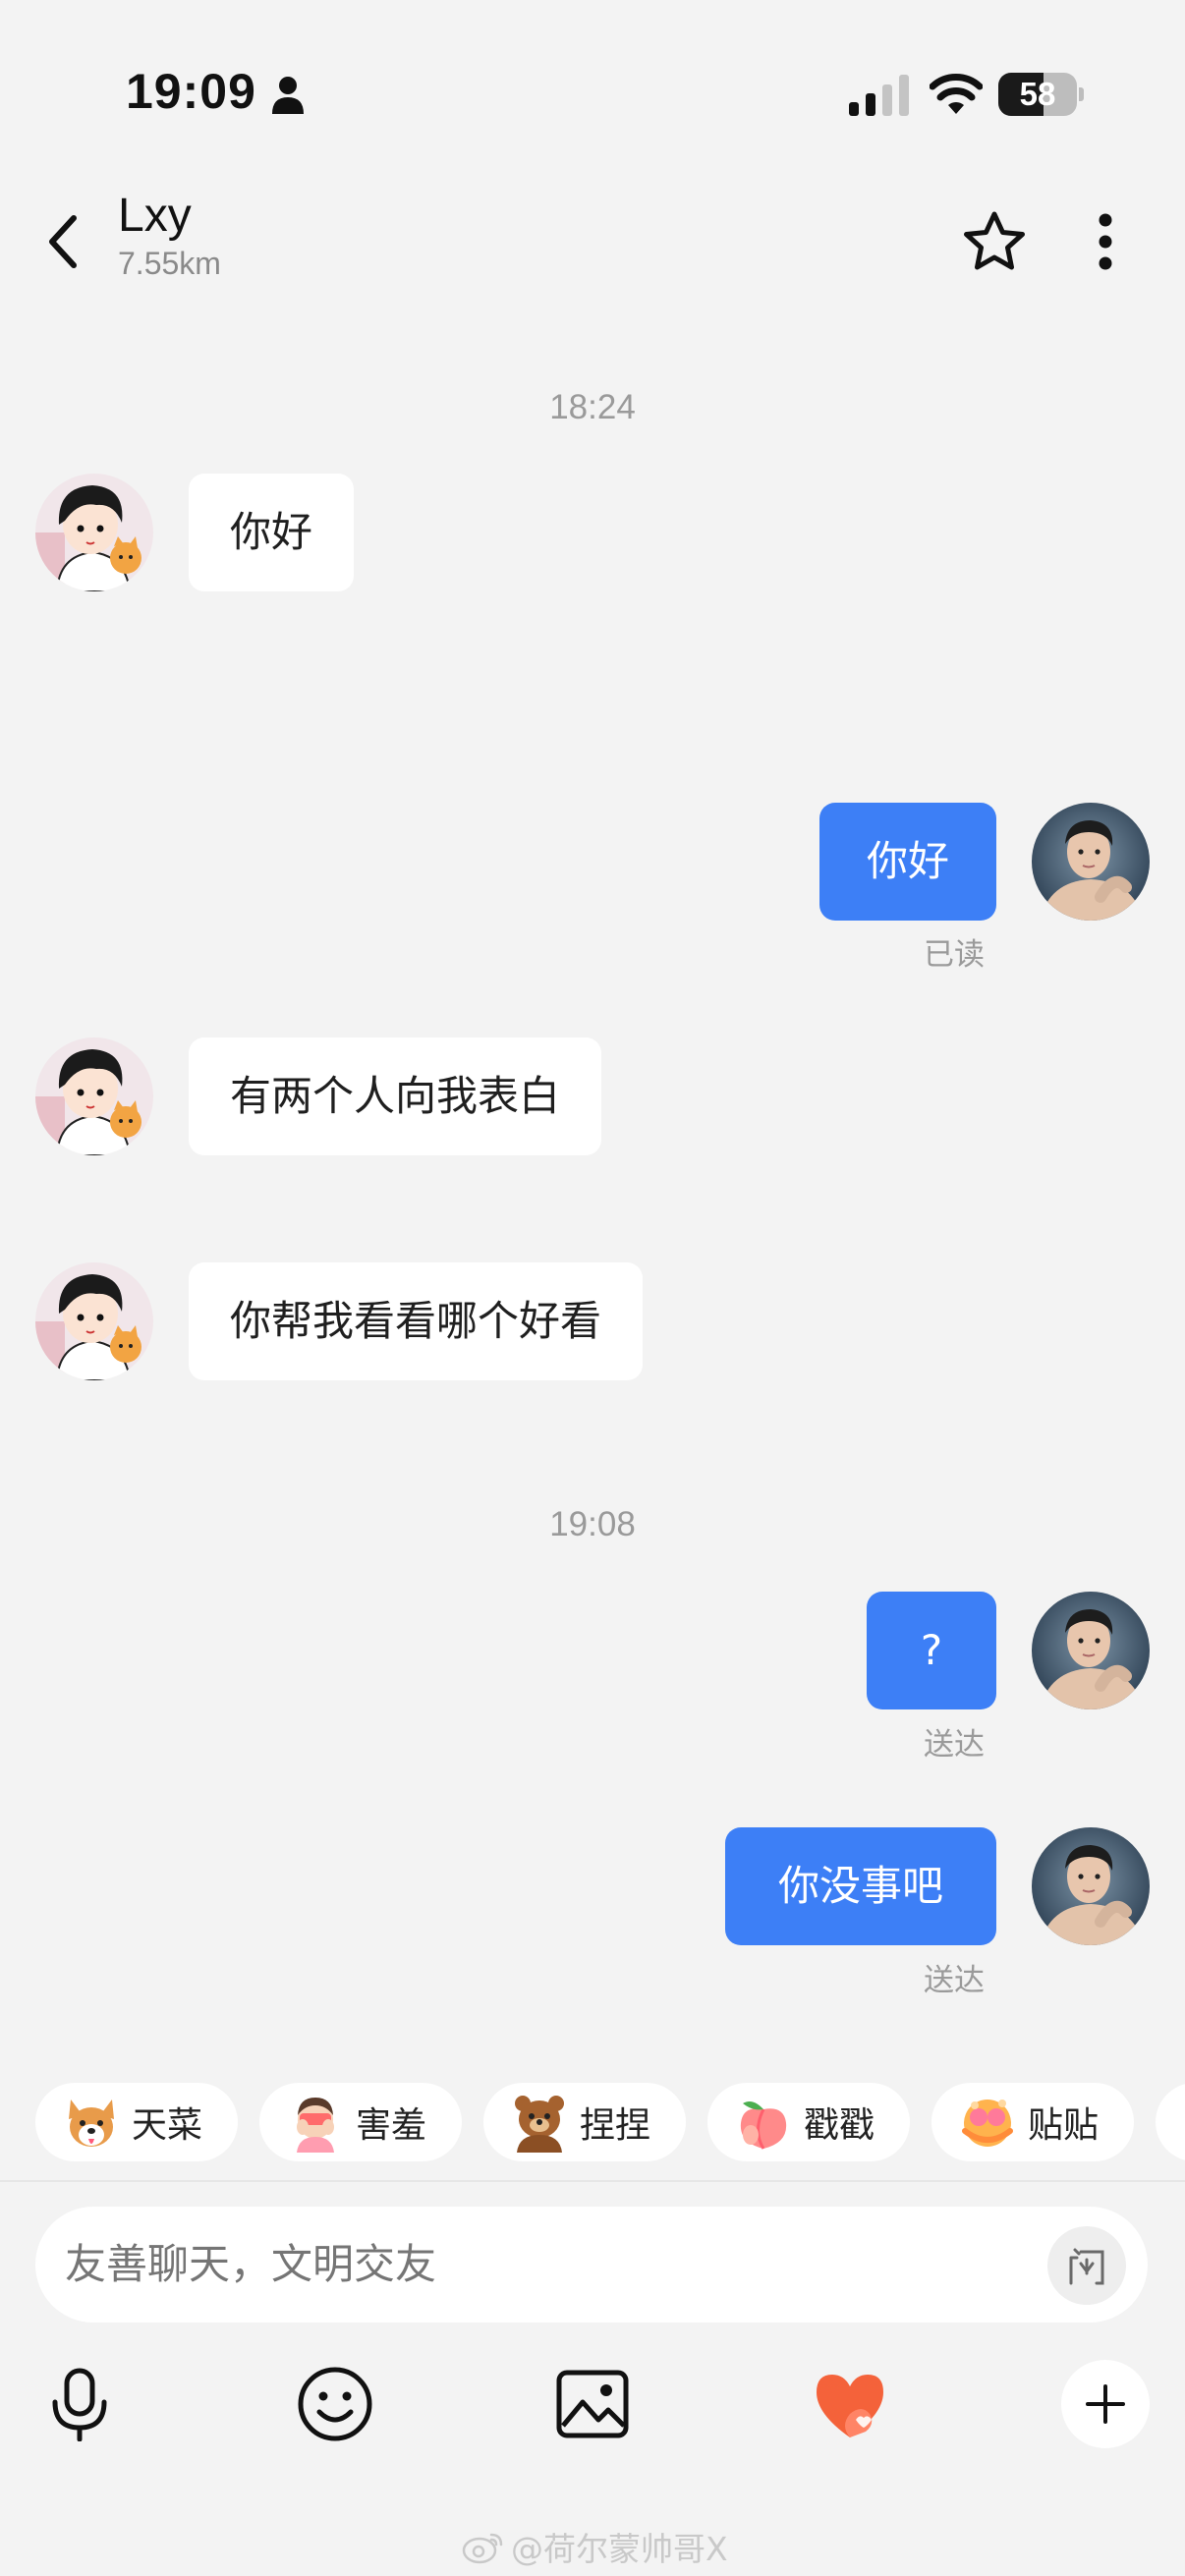 The width and height of the screenshot is (1185, 2576). I want to click on star-icon, so click(995, 240).